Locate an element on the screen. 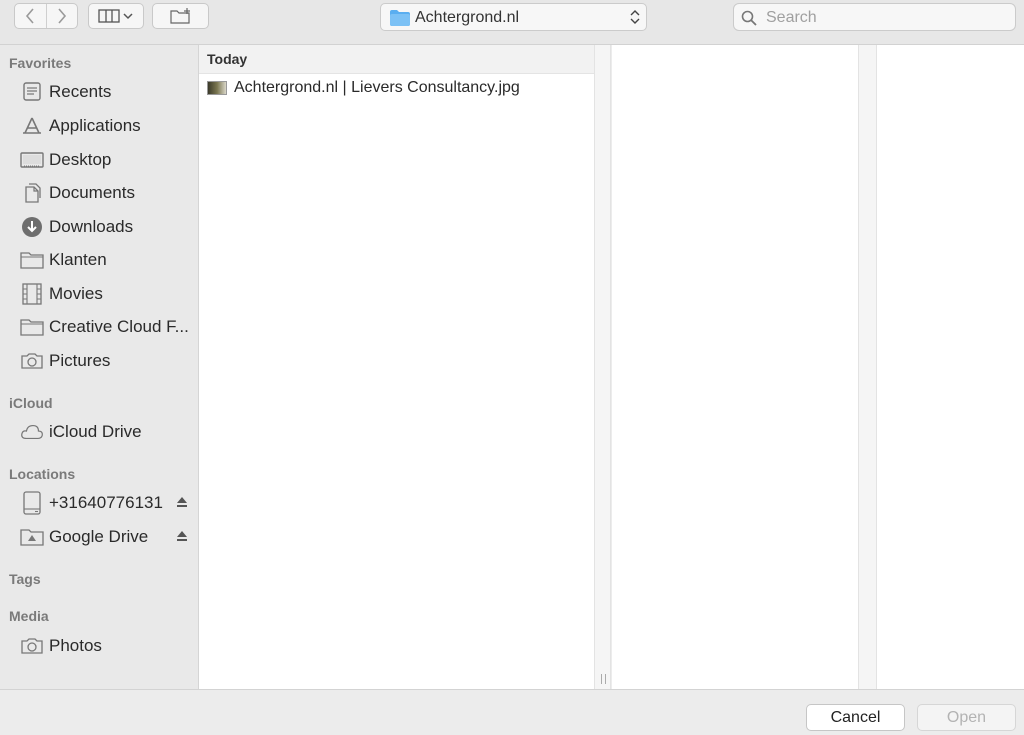 This screenshot has height=735, width=1024. clock-icon is located at coordinates (32, 92).